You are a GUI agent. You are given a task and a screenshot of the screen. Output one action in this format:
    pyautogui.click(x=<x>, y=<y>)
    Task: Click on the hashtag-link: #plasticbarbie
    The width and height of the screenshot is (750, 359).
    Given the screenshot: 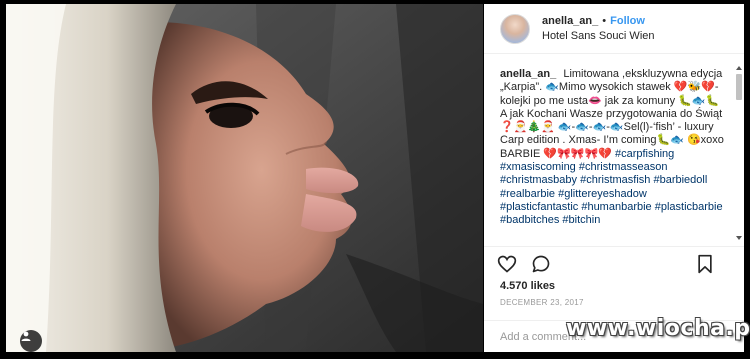 What is the action you would take?
    pyautogui.click(x=689, y=207)
    